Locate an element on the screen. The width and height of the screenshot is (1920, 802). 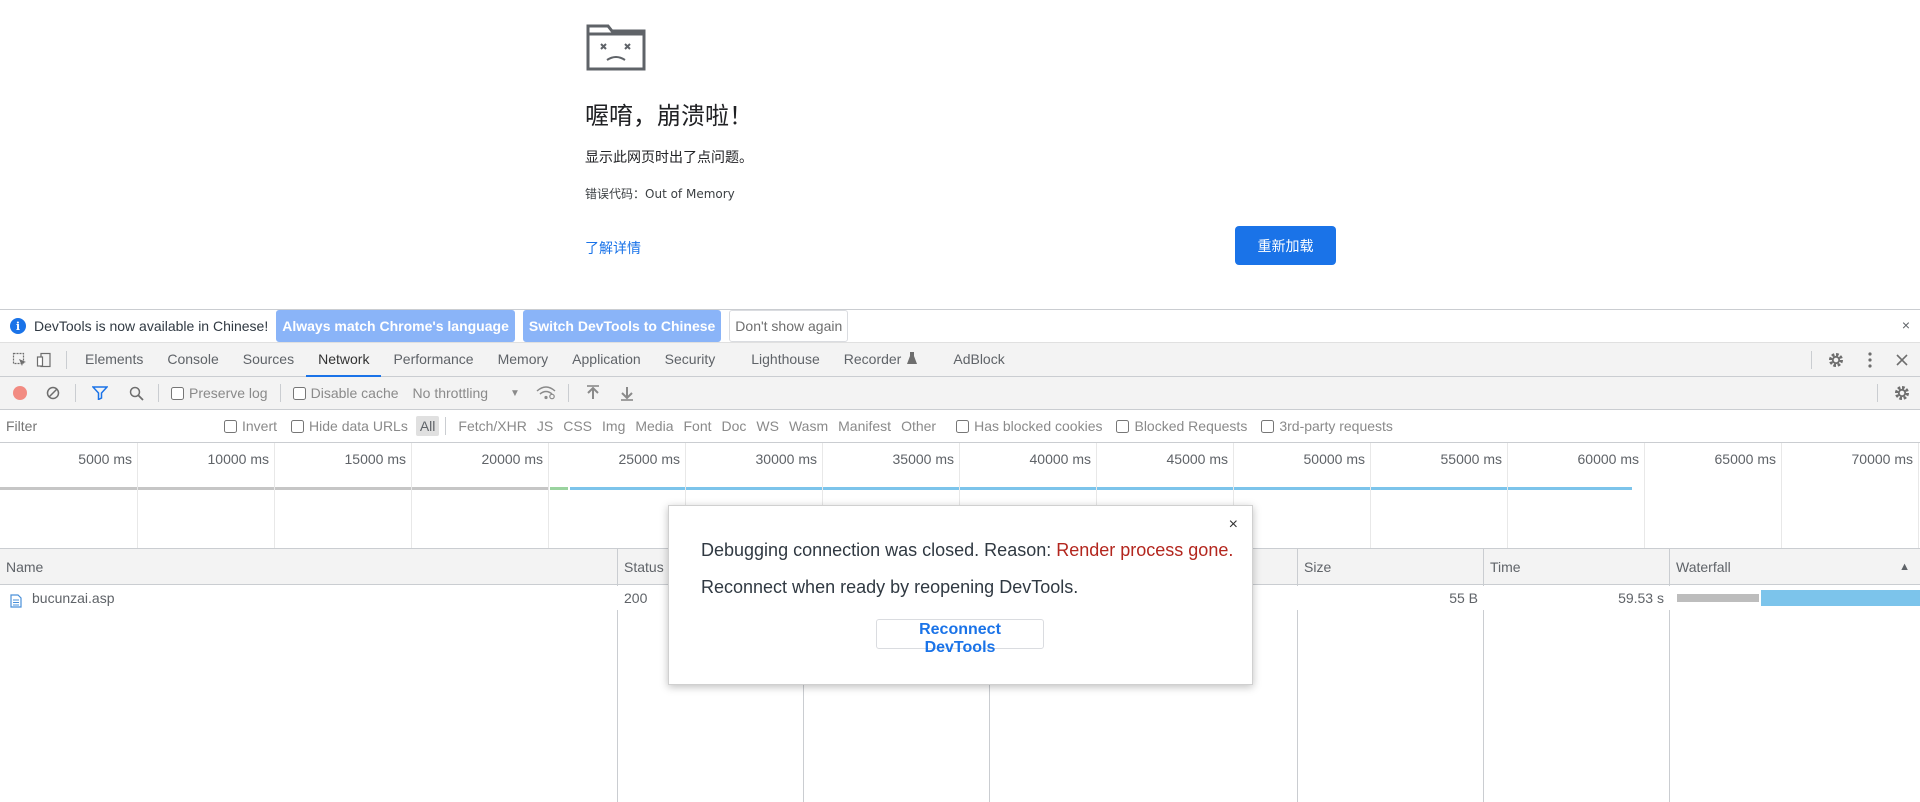
tab-lighthouse: Lighthouse is located at coordinates (785, 359).